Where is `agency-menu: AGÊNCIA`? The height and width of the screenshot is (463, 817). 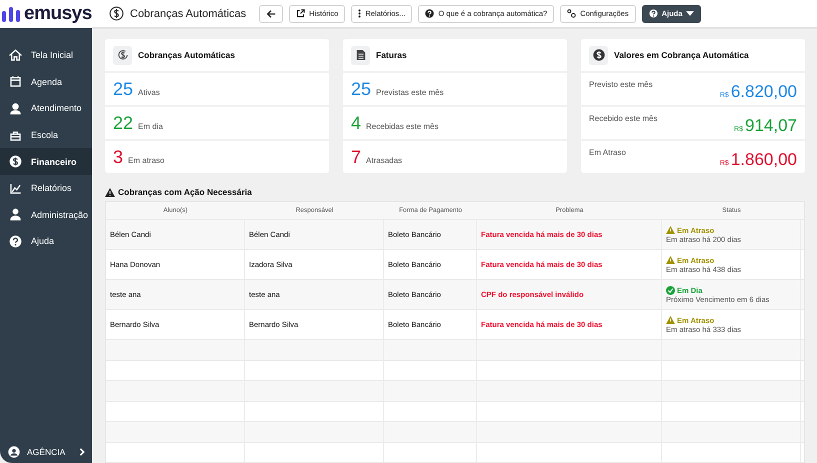
agency-menu: AGÊNCIA is located at coordinates (46, 452).